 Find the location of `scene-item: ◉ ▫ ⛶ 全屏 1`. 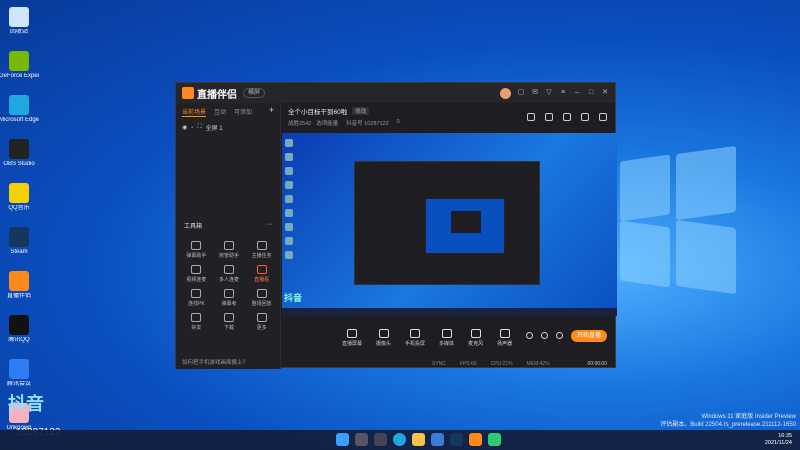

scene-item: ◉ ▫ ⛶ 全屏 1 is located at coordinates (228, 127).